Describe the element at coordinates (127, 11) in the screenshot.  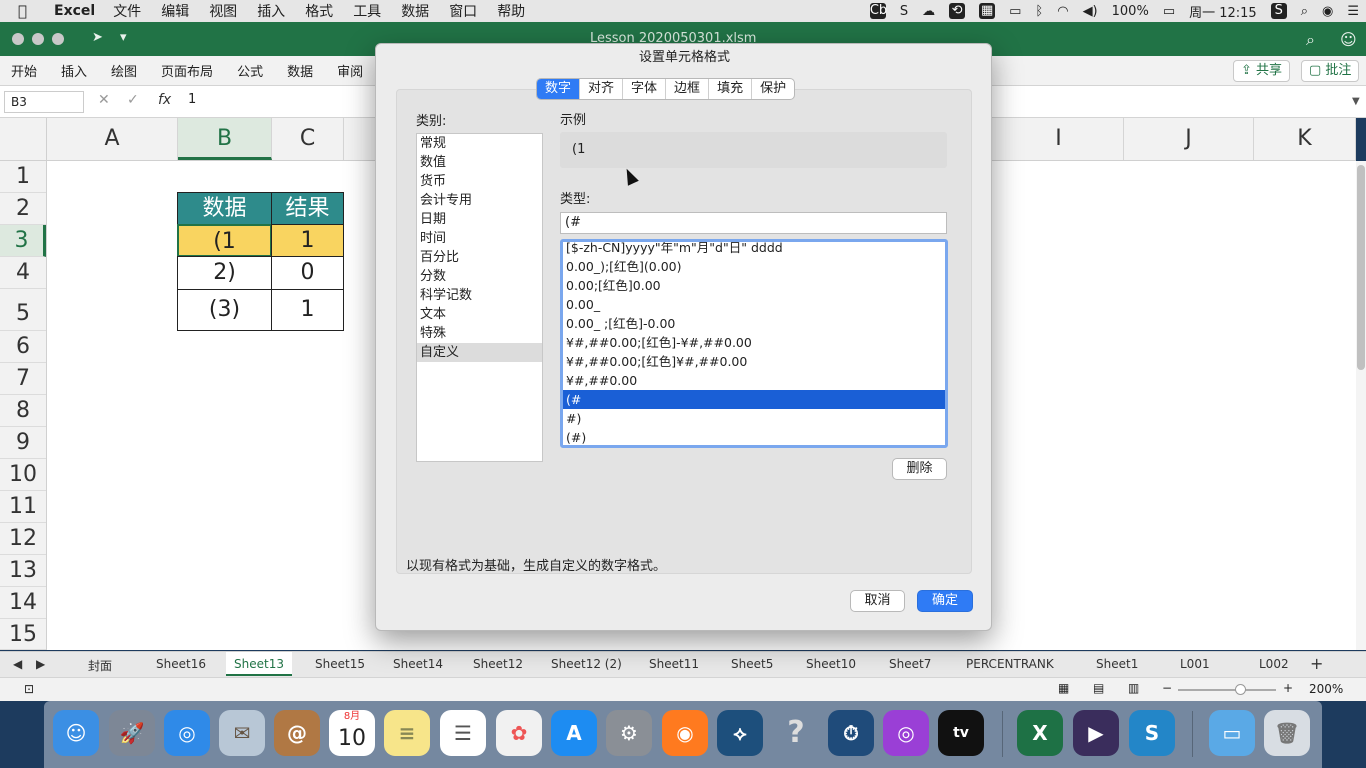
I see `menu-file: 文件` at that location.